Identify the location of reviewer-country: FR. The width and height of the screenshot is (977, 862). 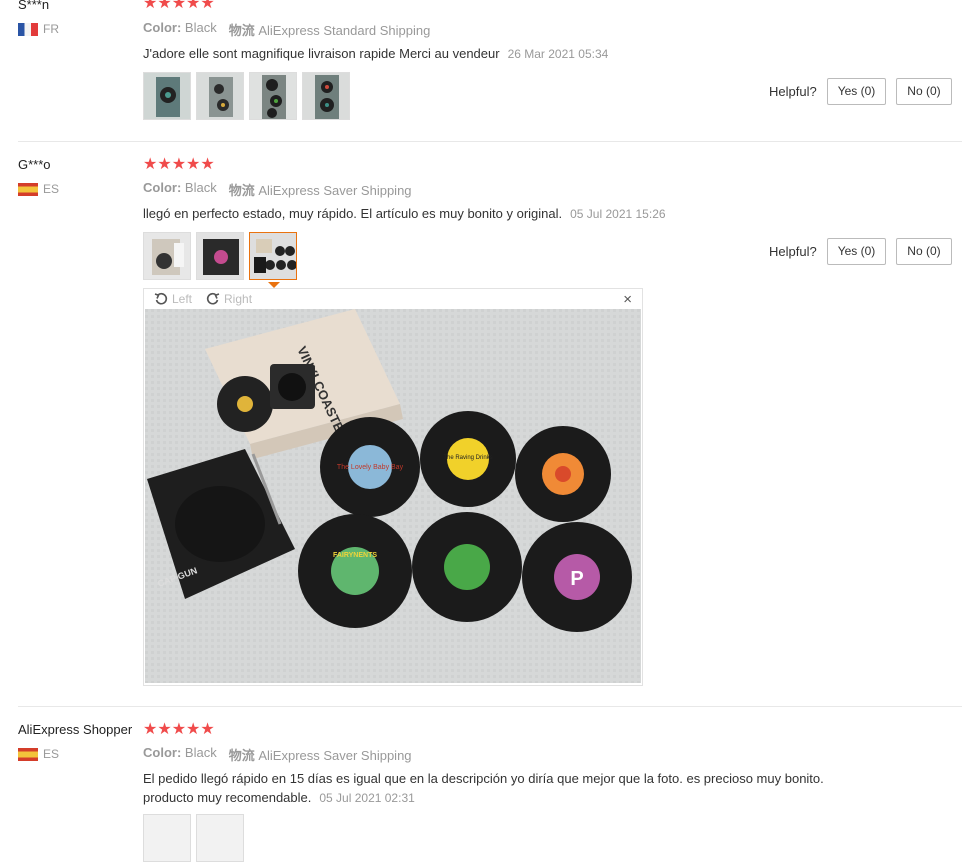
(38, 29).